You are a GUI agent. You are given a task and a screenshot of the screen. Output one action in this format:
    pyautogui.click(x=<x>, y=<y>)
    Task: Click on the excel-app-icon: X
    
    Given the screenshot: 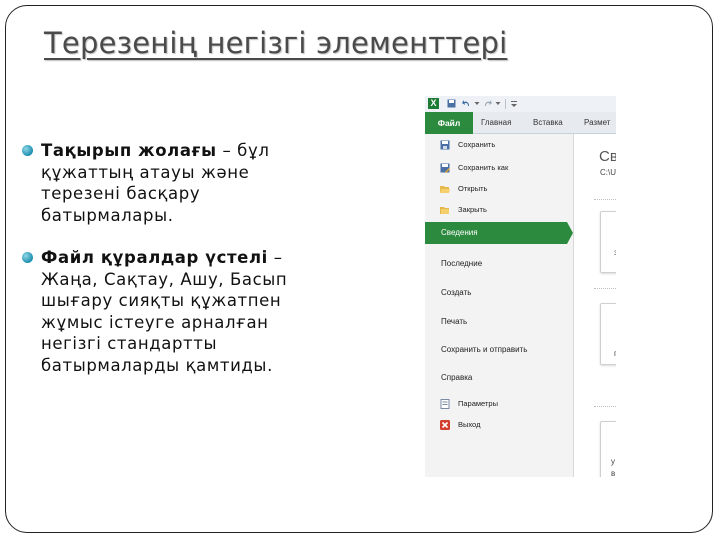 What is the action you would take?
    pyautogui.click(x=433, y=103)
    